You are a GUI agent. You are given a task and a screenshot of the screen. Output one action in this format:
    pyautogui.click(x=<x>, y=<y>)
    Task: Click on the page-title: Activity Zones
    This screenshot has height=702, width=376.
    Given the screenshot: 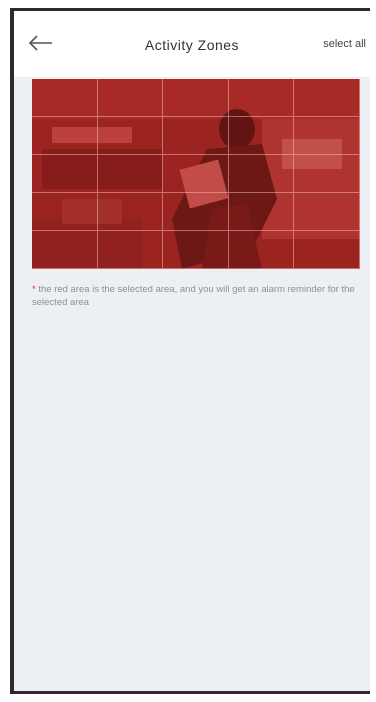 What is the action you would take?
    pyautogui.click(x=192, y=45)
    